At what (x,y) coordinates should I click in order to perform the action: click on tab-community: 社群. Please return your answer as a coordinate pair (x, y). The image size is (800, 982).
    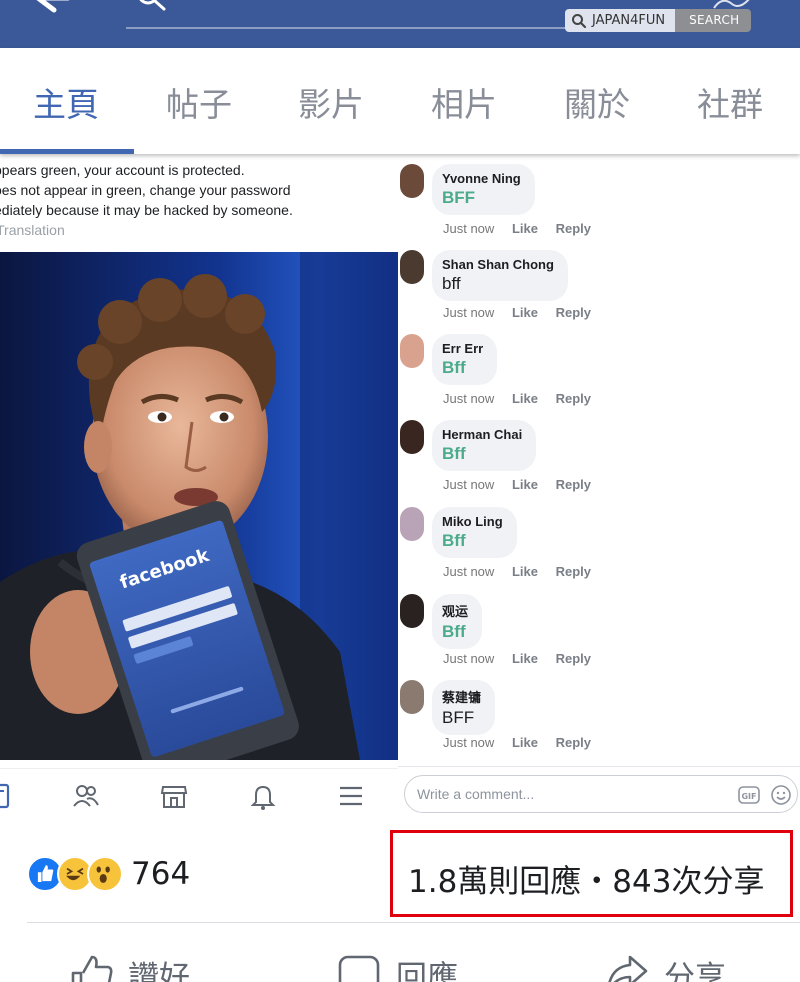
    Looking at the image, I should click on (730, 102).